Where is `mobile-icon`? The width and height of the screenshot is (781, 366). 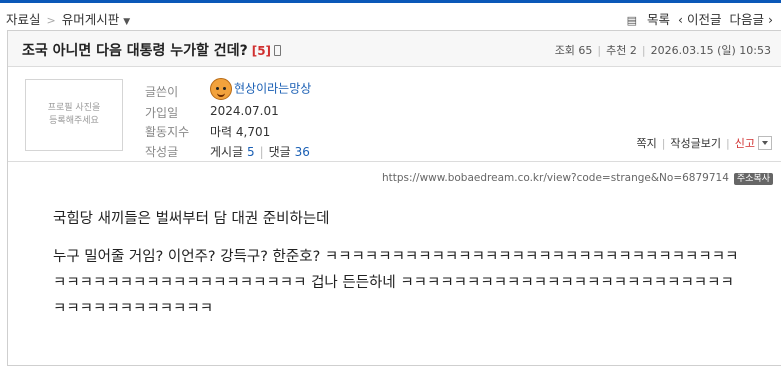 mobile-icon is located at coordinates (278, 50).